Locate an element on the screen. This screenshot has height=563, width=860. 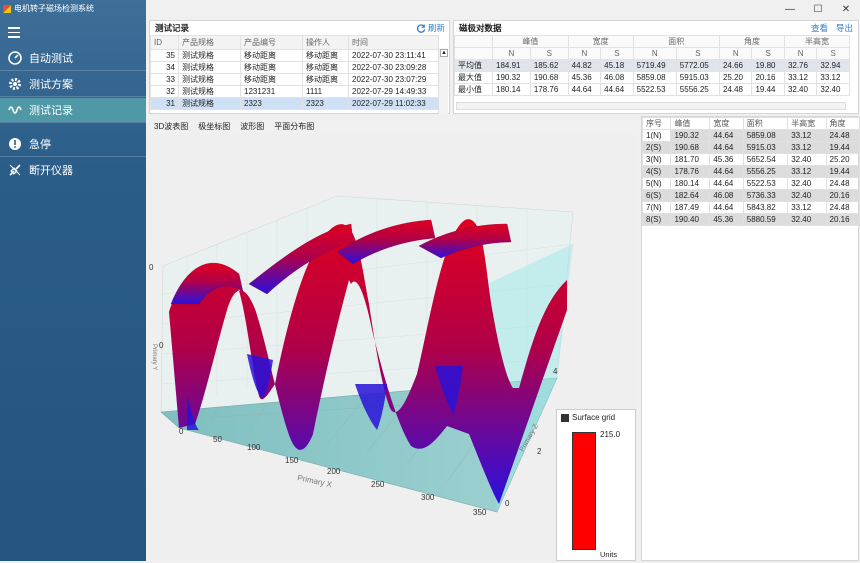
x-tick-label: 150 is located at coordinates (292, 460).